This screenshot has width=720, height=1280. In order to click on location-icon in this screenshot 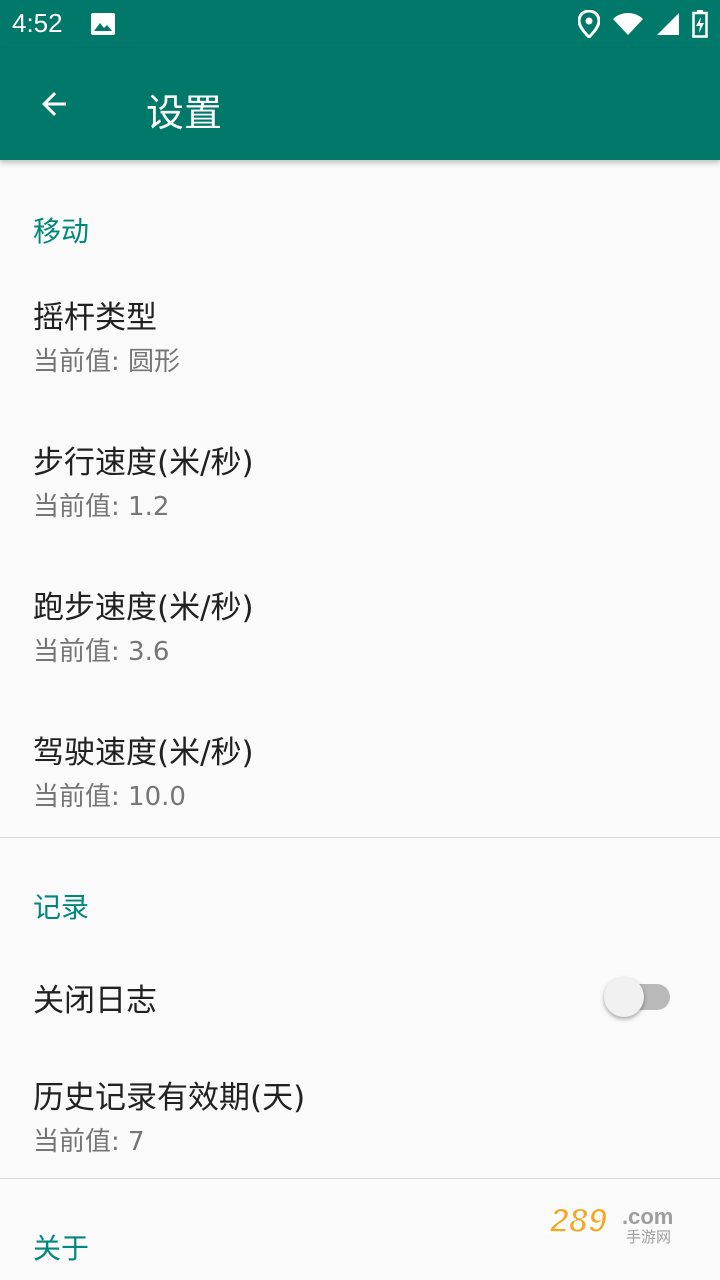, I will do `click(589, 25)`.